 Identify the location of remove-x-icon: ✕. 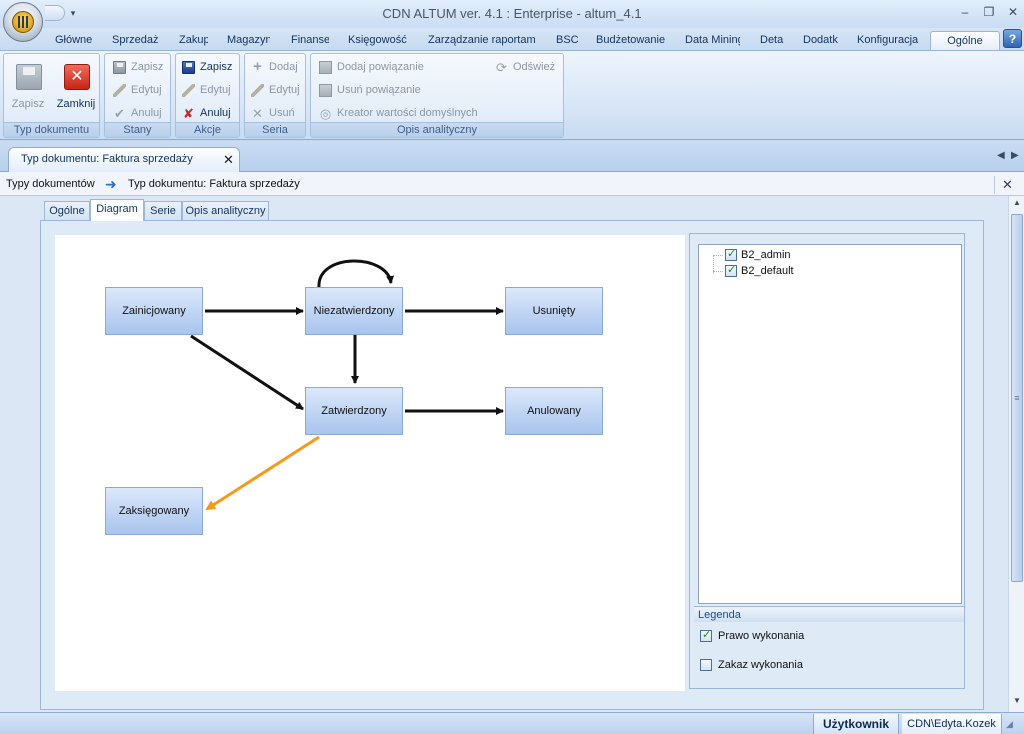
(257, 113).